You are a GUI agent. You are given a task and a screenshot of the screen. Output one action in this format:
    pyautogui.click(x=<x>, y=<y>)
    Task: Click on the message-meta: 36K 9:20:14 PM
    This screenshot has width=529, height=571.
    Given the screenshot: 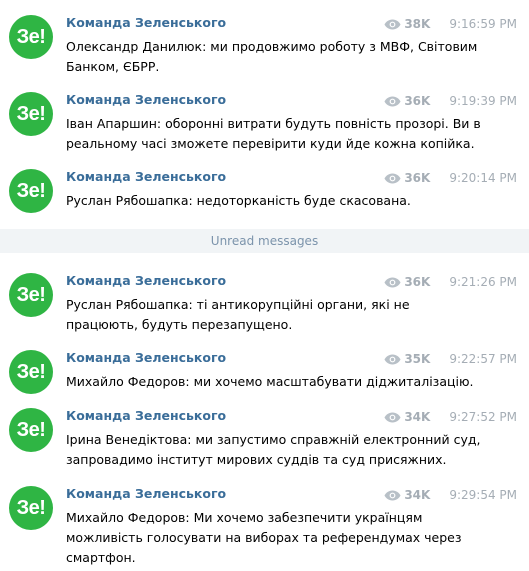 What is the action you would take?
    pyautogui.click(x=450, y=178)
    